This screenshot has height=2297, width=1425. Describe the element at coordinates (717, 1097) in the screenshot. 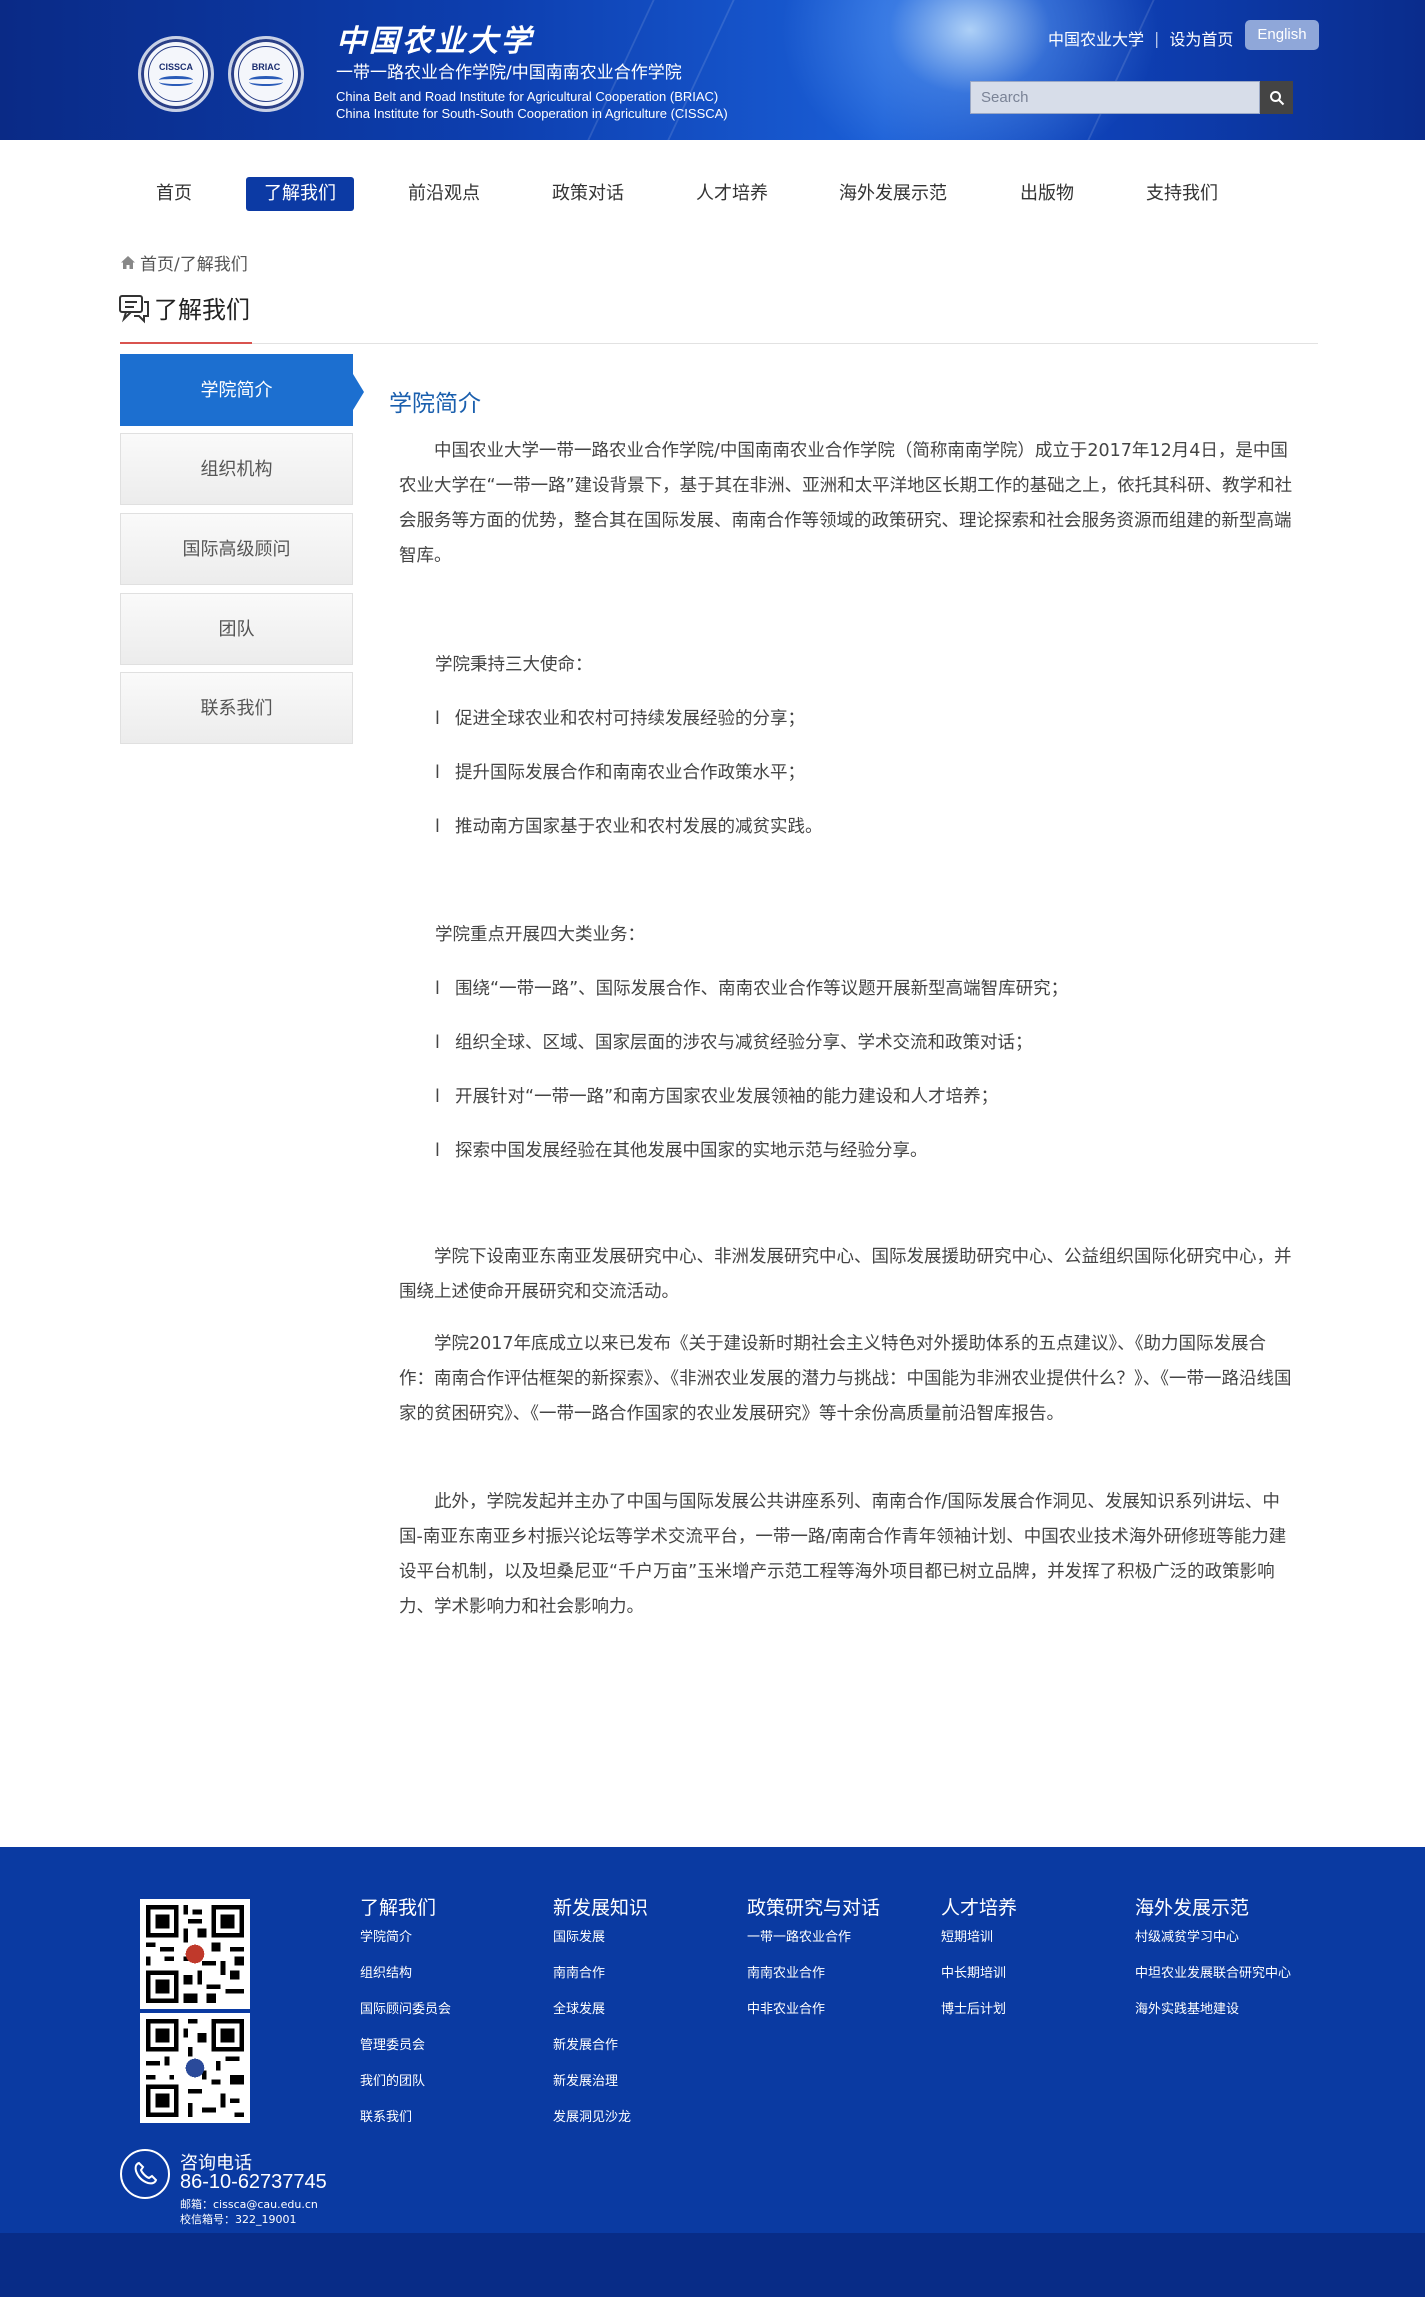

I see `list-item: l 开展针对“一带一路”和南方国家农业发展领袖的能力建设和人才培养；` at that location.